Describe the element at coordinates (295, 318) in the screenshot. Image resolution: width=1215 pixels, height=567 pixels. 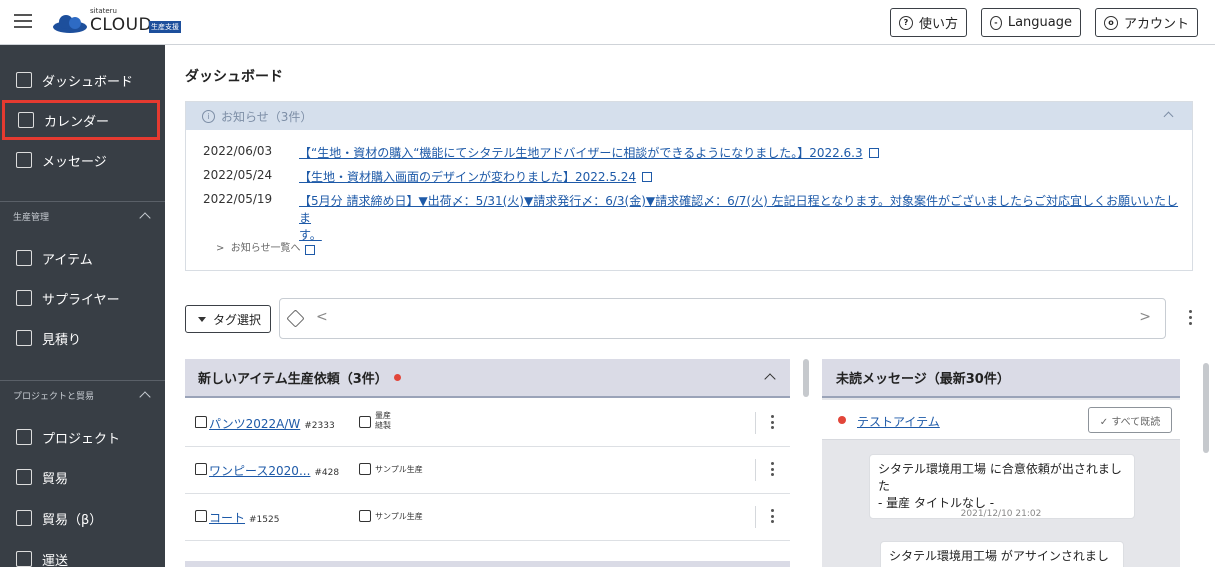
I see `tag-icon` at that location.